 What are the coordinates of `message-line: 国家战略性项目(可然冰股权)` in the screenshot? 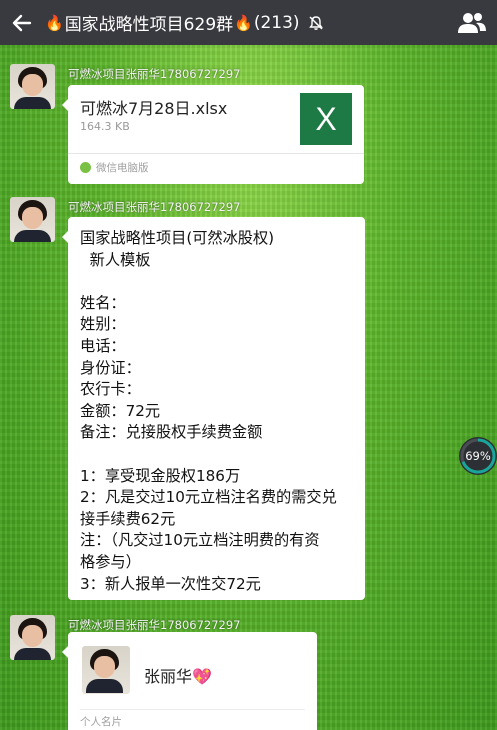 It's located at (177, 238).